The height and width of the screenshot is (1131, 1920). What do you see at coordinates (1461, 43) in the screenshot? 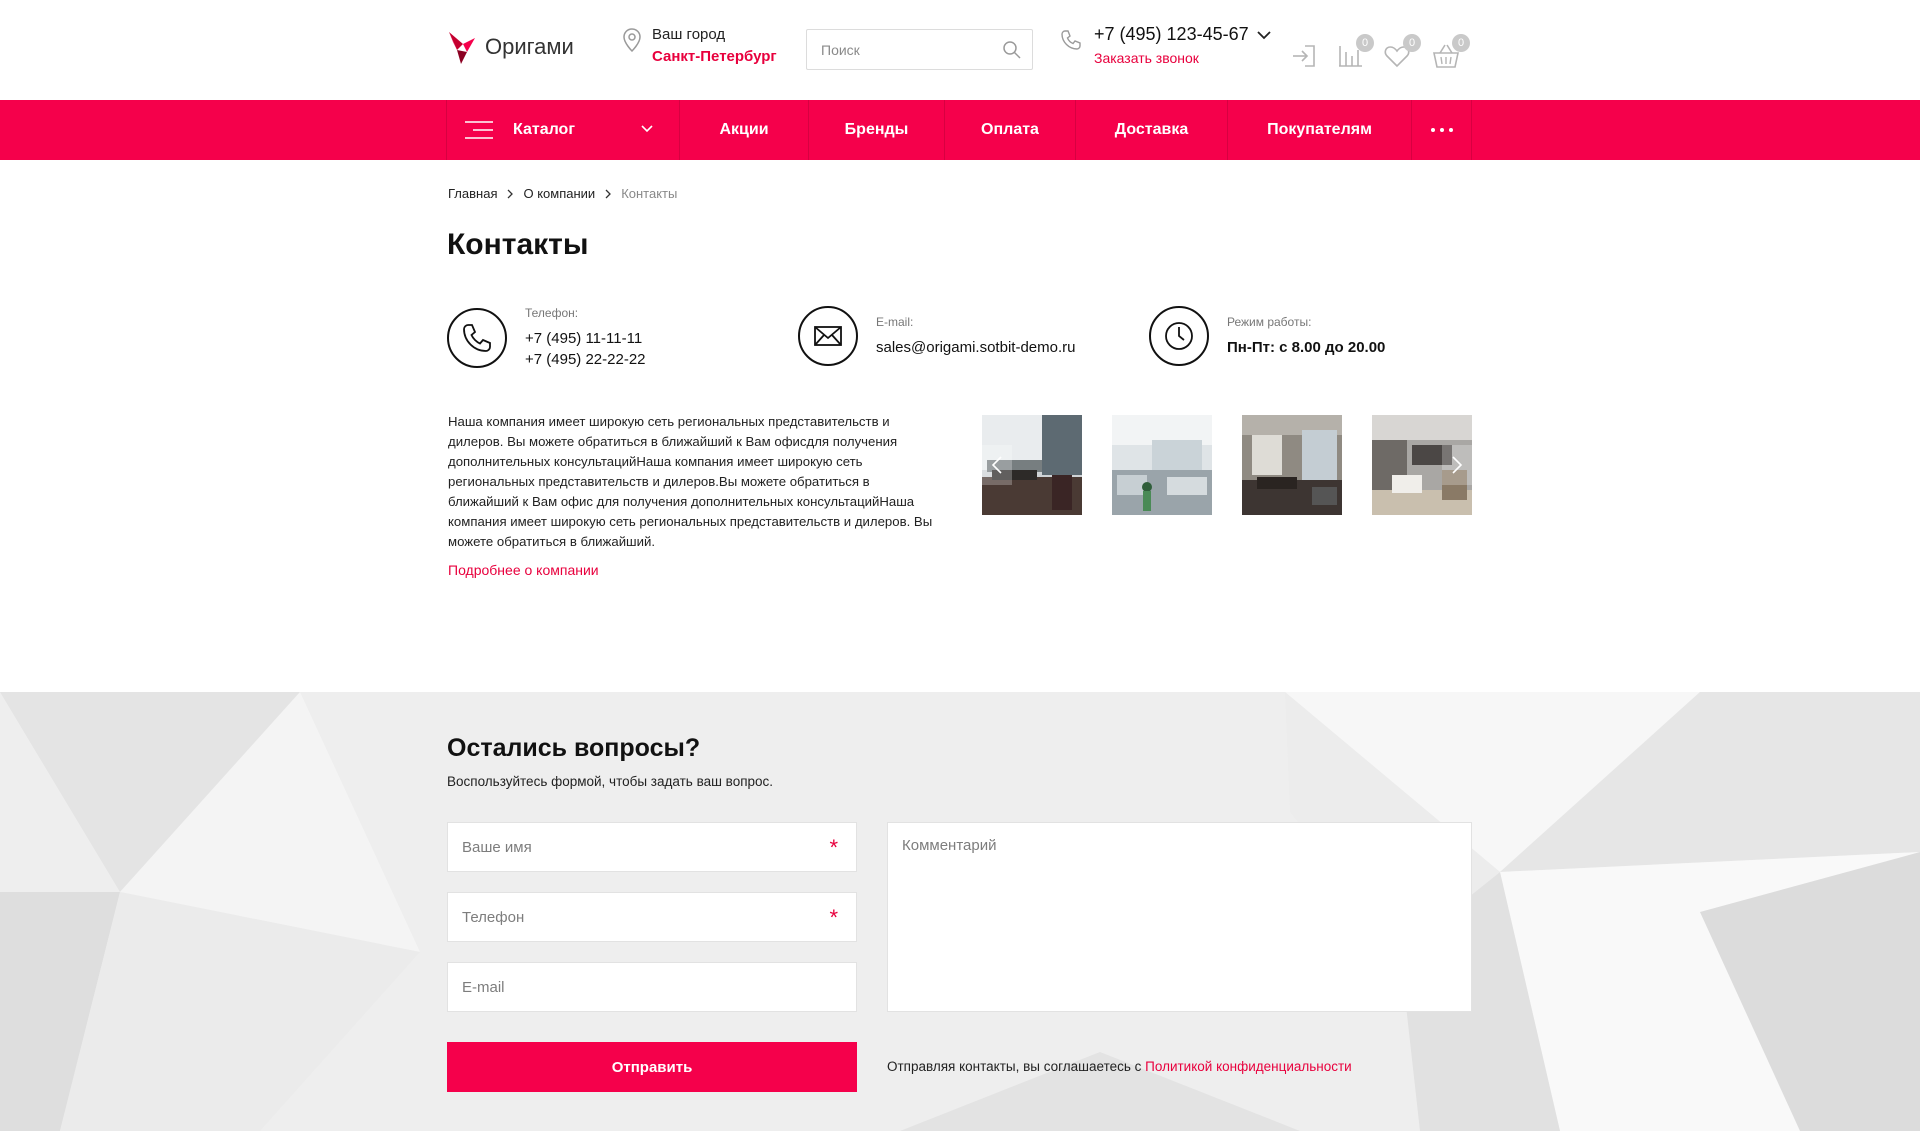
I see `cart-count-badge: 0` at bounding box center [1461, 43].